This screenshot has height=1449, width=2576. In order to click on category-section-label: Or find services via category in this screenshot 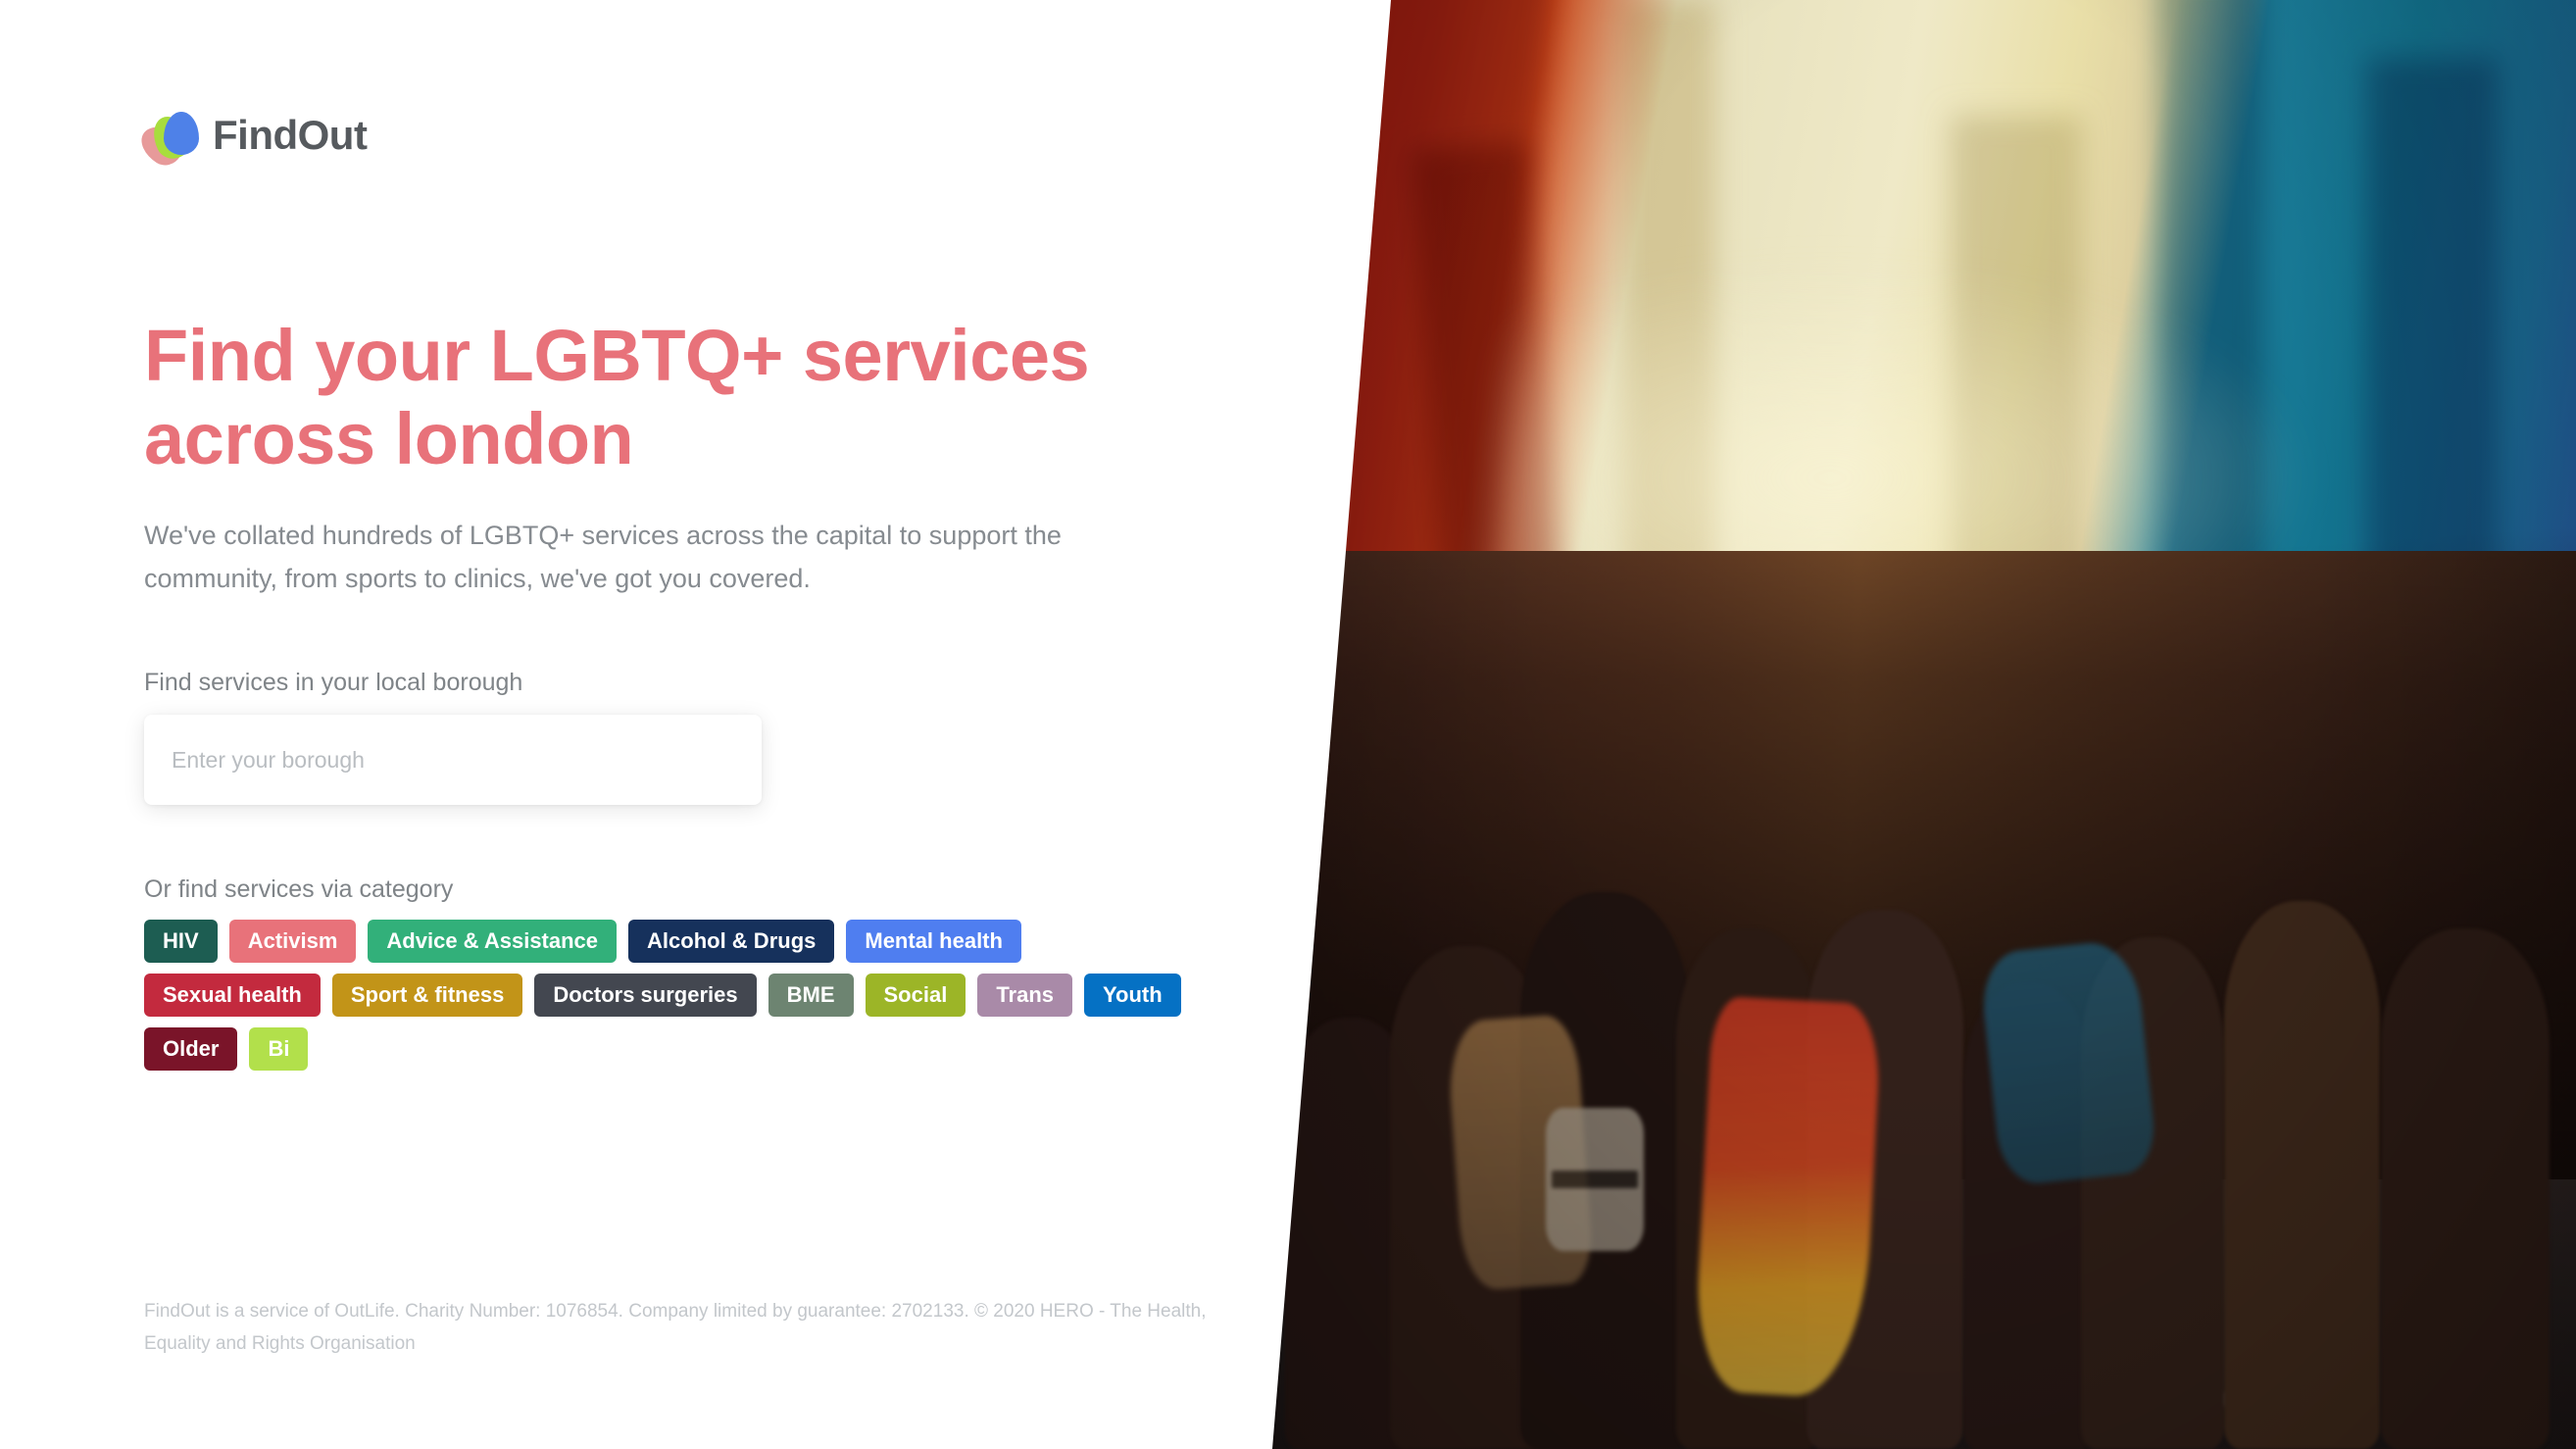, I will do `click(299, 889)`.